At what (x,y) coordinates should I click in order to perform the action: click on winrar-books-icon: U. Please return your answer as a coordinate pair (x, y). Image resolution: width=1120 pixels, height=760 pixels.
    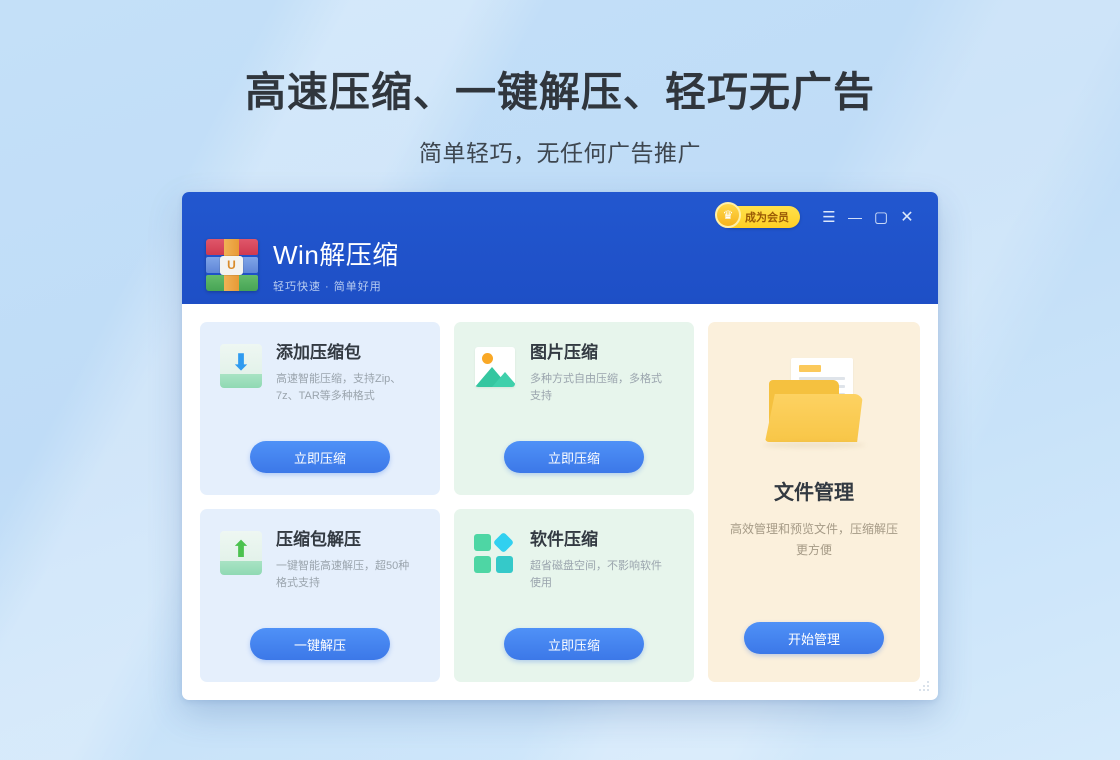
    Looking at the image, I should click on (232, 264).